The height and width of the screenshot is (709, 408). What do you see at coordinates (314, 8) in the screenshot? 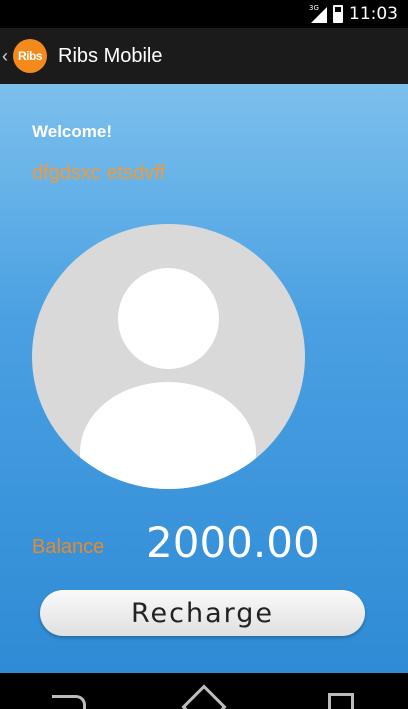
I see `network-type-label: 3G` at bounding box center [314, 8].